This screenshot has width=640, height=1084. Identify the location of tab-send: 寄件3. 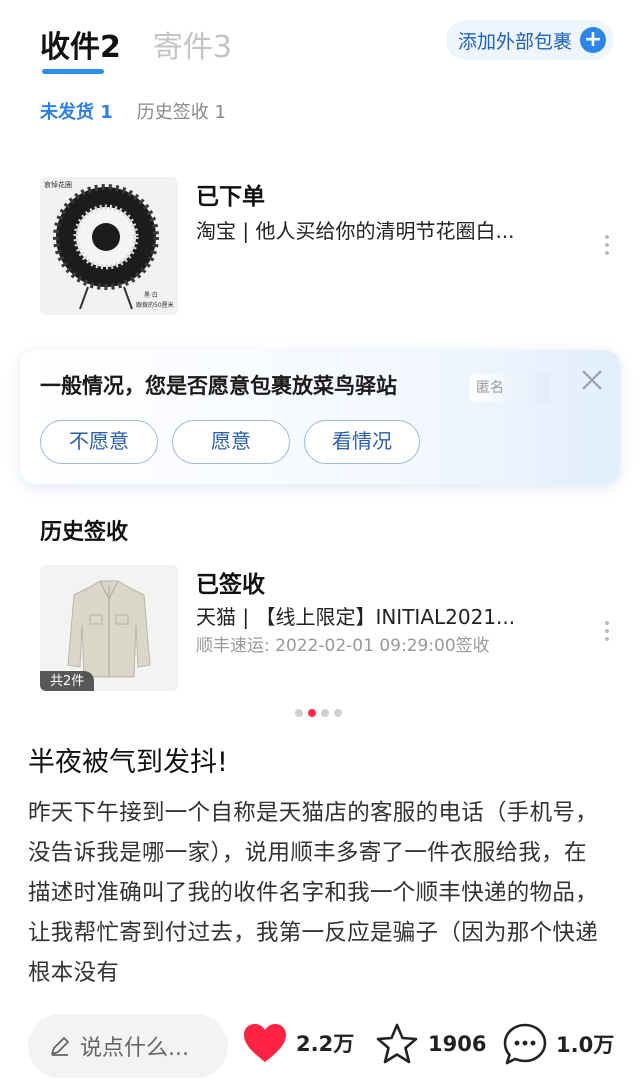
(192, 48).